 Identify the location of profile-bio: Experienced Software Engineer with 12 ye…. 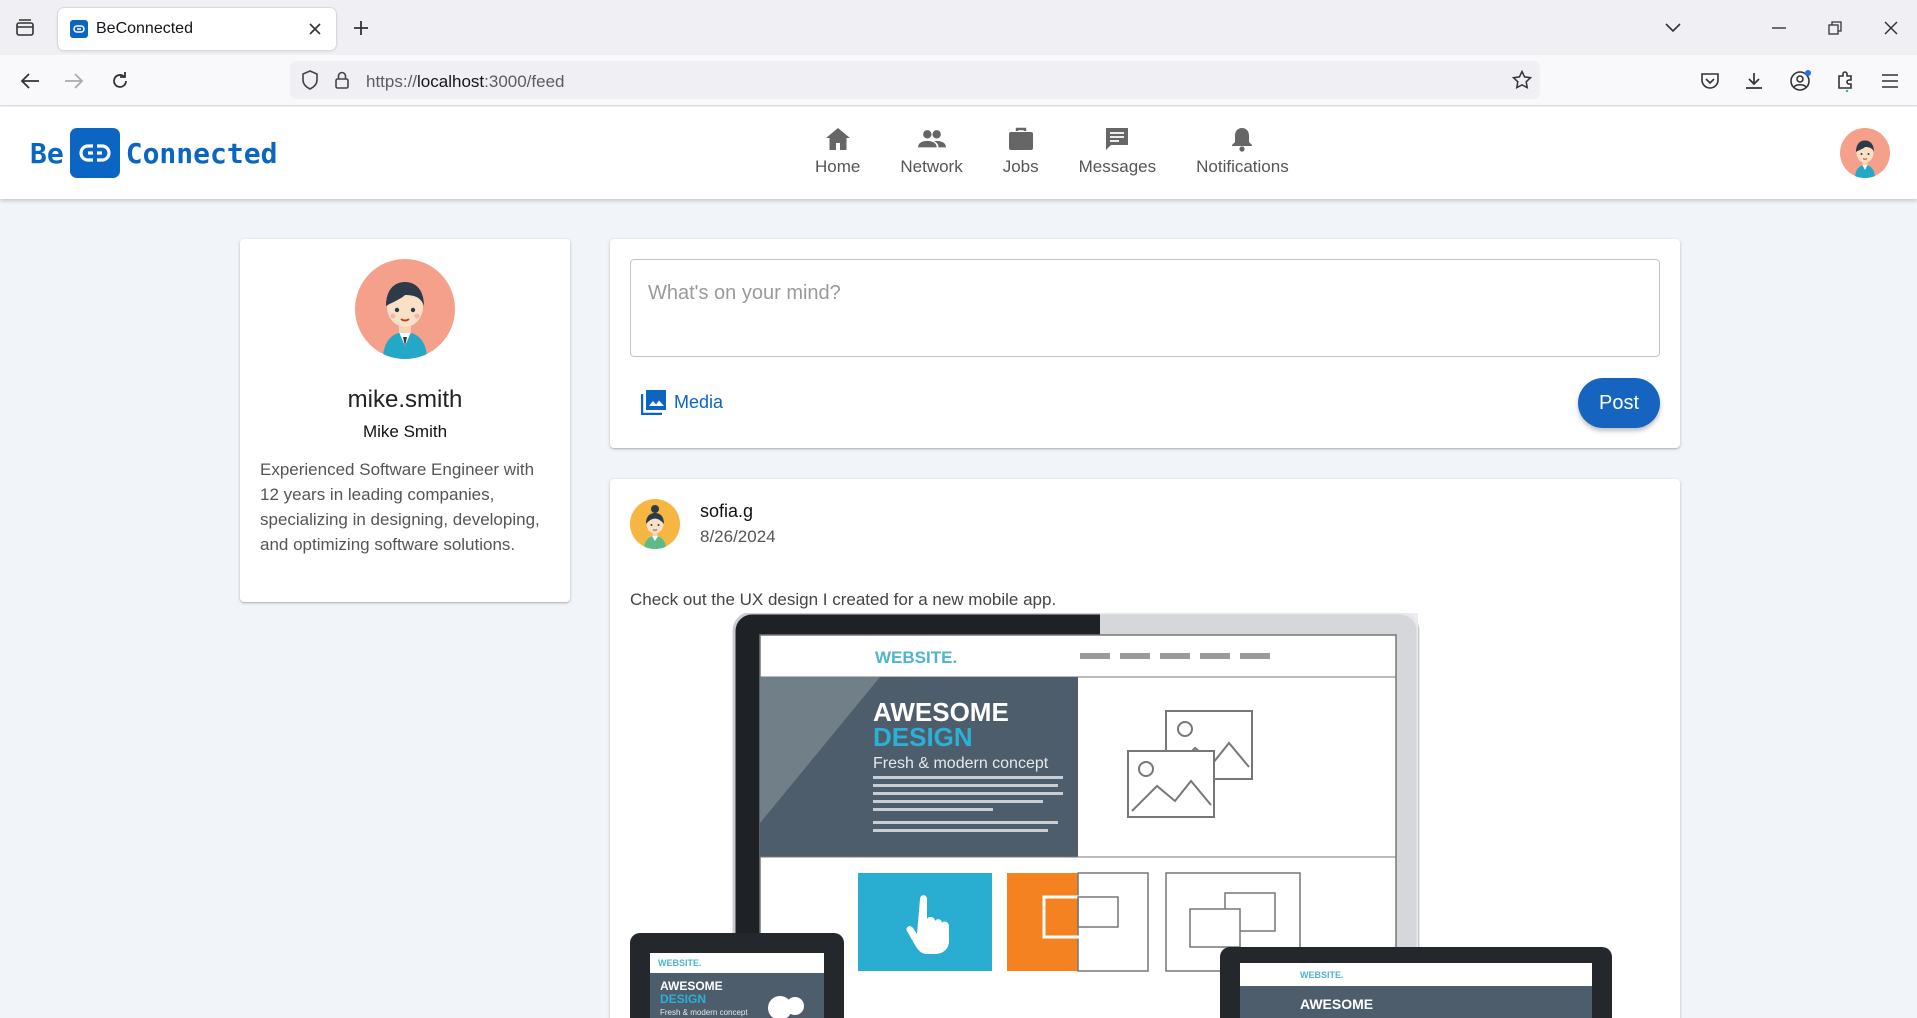
(400, 507).